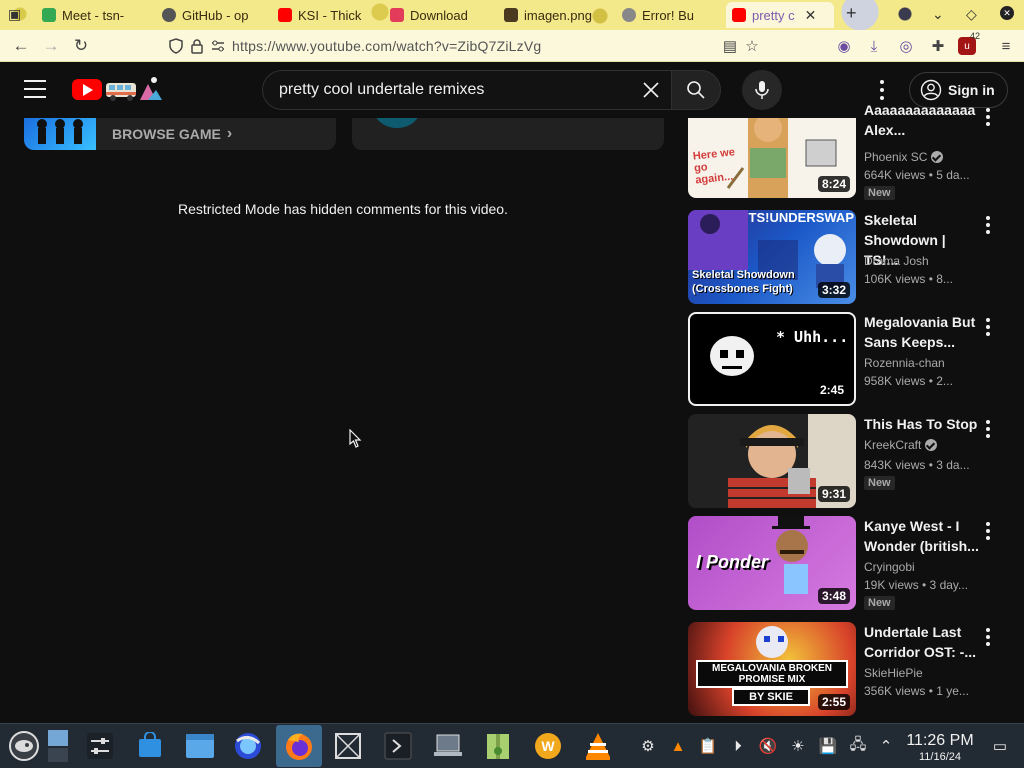  Describe the element at coordinates (811, 15) in the screenshot. I see `close-tab-icon: ✕` at that location.